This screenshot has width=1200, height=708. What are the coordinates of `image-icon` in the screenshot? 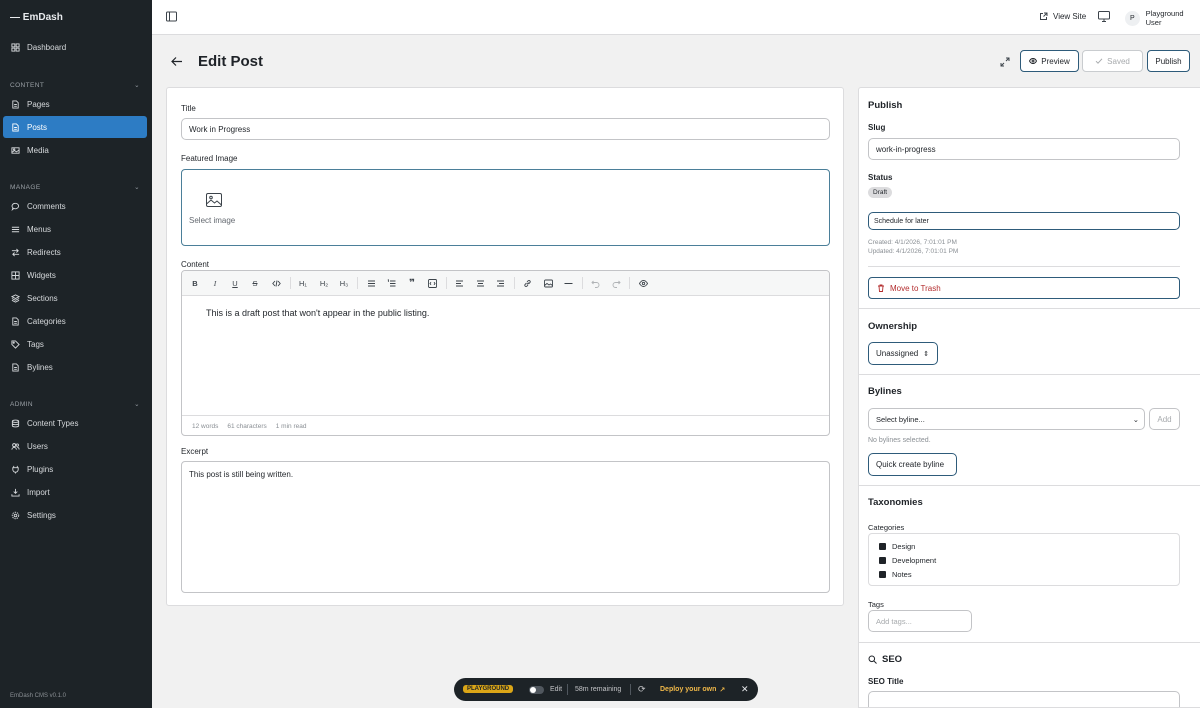 It's located at (548, 283).